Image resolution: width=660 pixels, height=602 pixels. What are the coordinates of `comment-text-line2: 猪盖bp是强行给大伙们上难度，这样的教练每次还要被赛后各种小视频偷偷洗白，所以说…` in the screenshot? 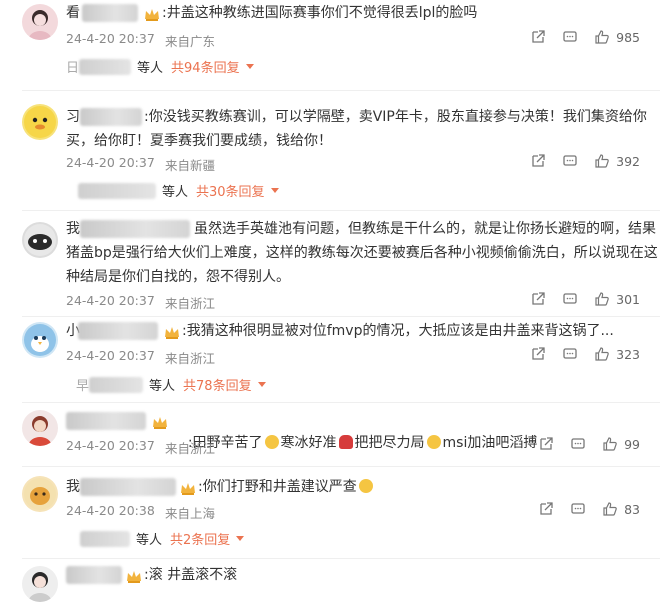 It's located at (362, 253).